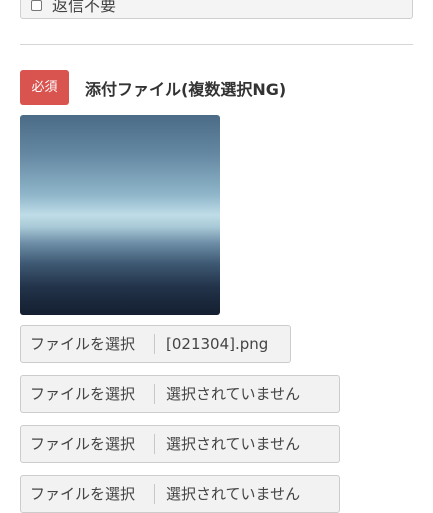  I want to click on file-input-1: ファイルを選択 [021304].png, so click(155, 344).